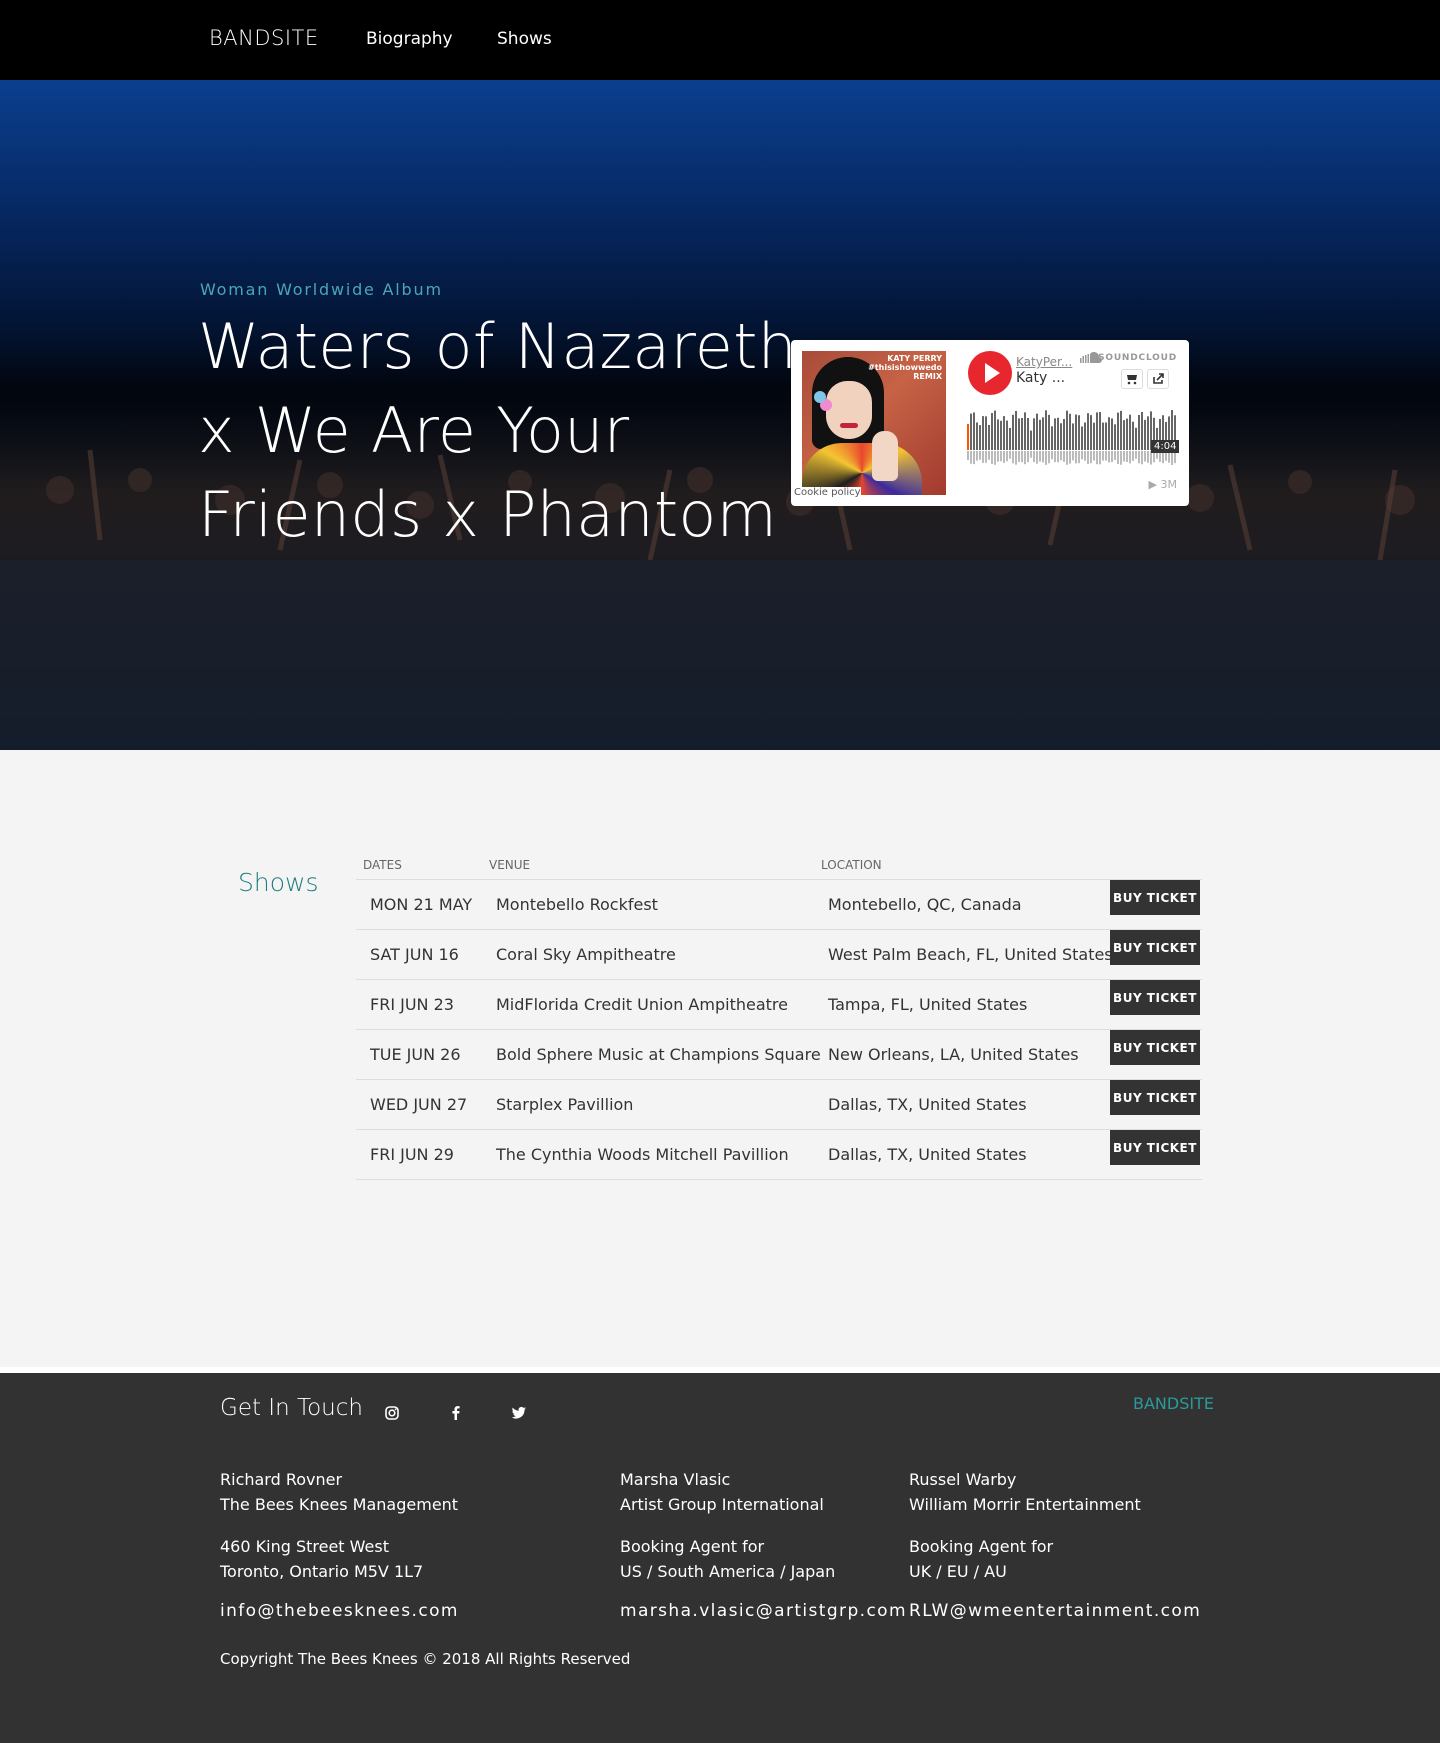 Image resolution: width=1440 pixels, height=1743 pixels. Describe the element at coordinates (412, 1154) in the screenshot. I see `show-date: FRI JUN 29` at that location.